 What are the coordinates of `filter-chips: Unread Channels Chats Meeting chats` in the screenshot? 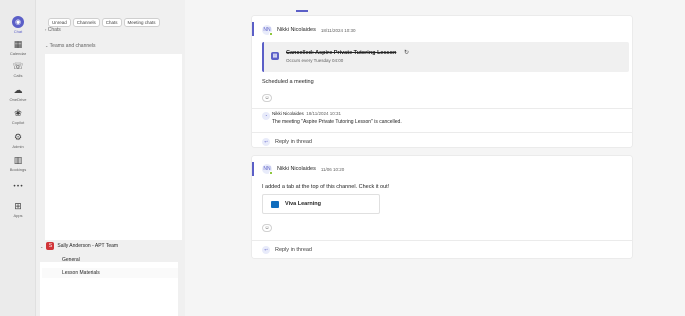 It's located at (104, 22).